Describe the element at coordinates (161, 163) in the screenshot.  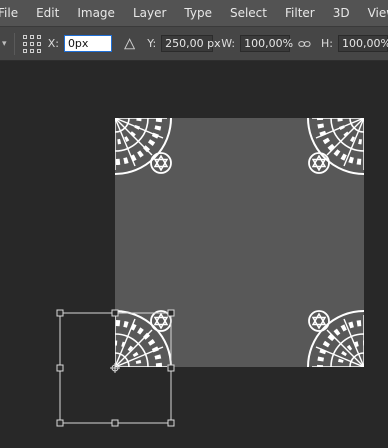
I see `star-ornament-top-left` at that location.